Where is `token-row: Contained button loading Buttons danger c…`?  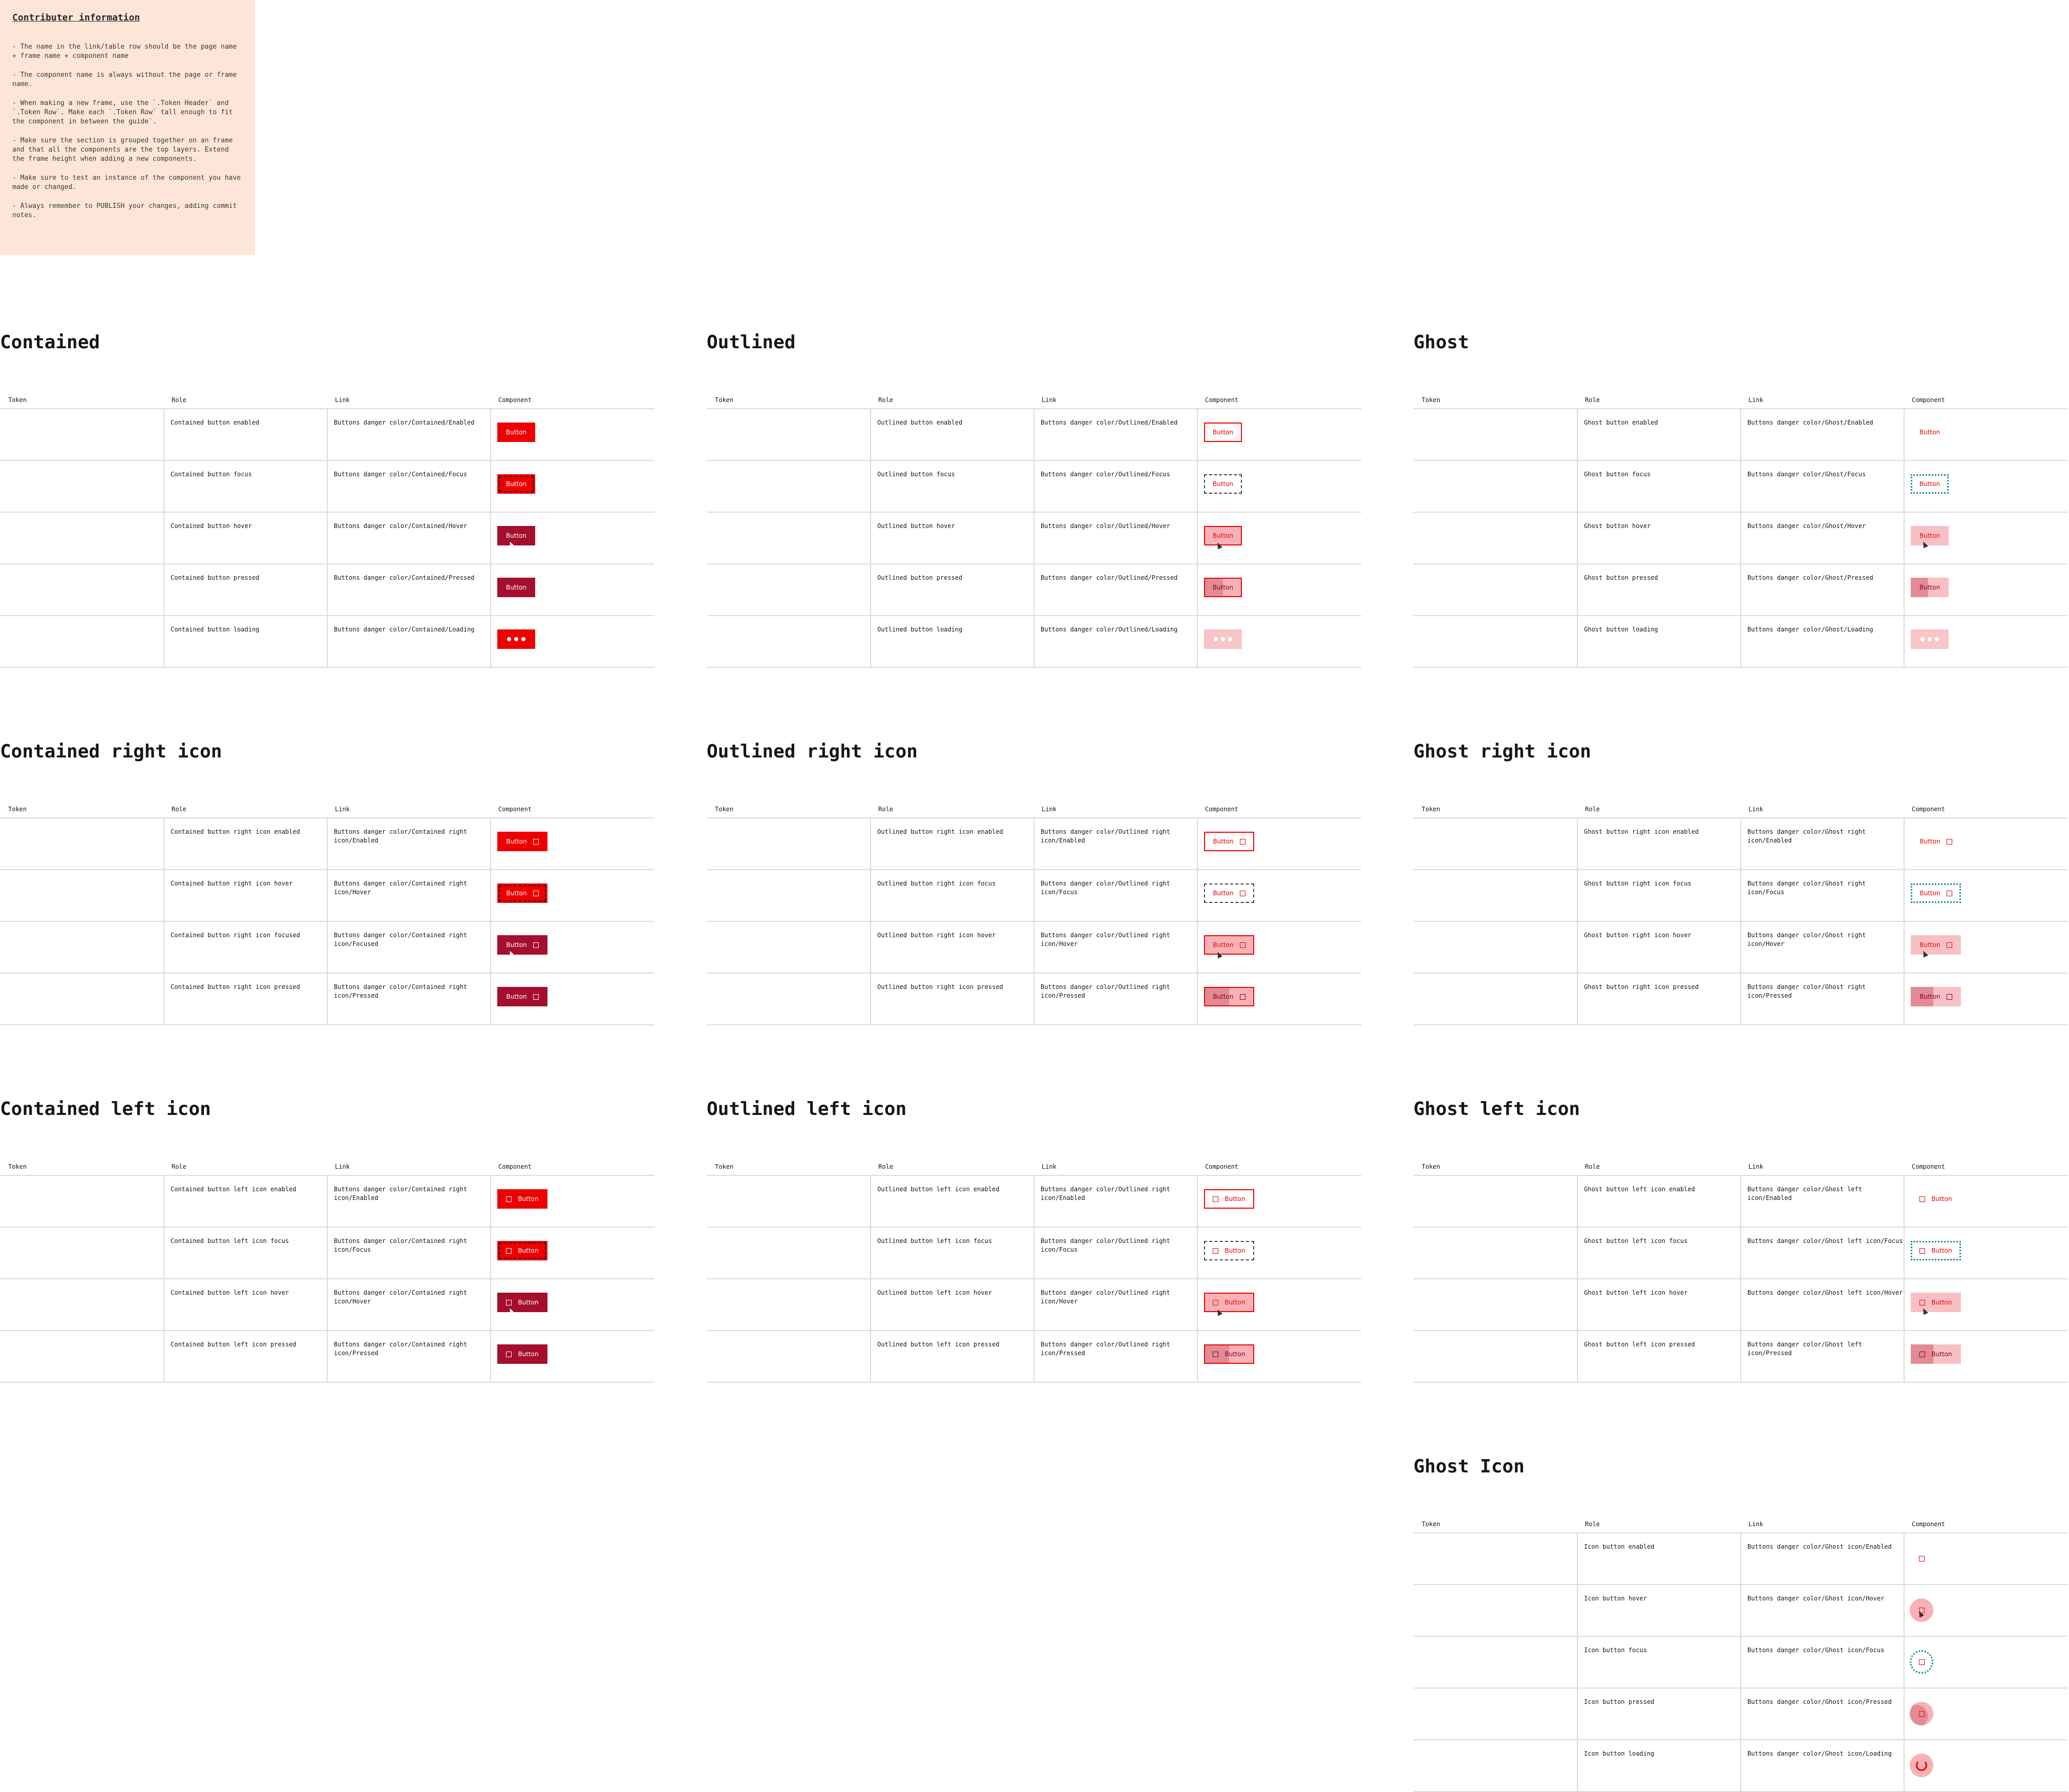
token-row: Contained button loading Buttons danger c… is located at coordinates (328, 642).